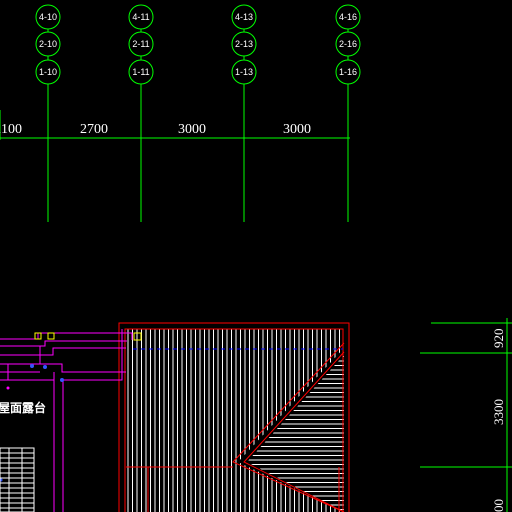 The height and width of the screenshot is (512, 512). What do you see at coordinates (140, 72) in the screenshot?
I see `axis-bubble-label: 1-11` at bounding box center [140, 72].